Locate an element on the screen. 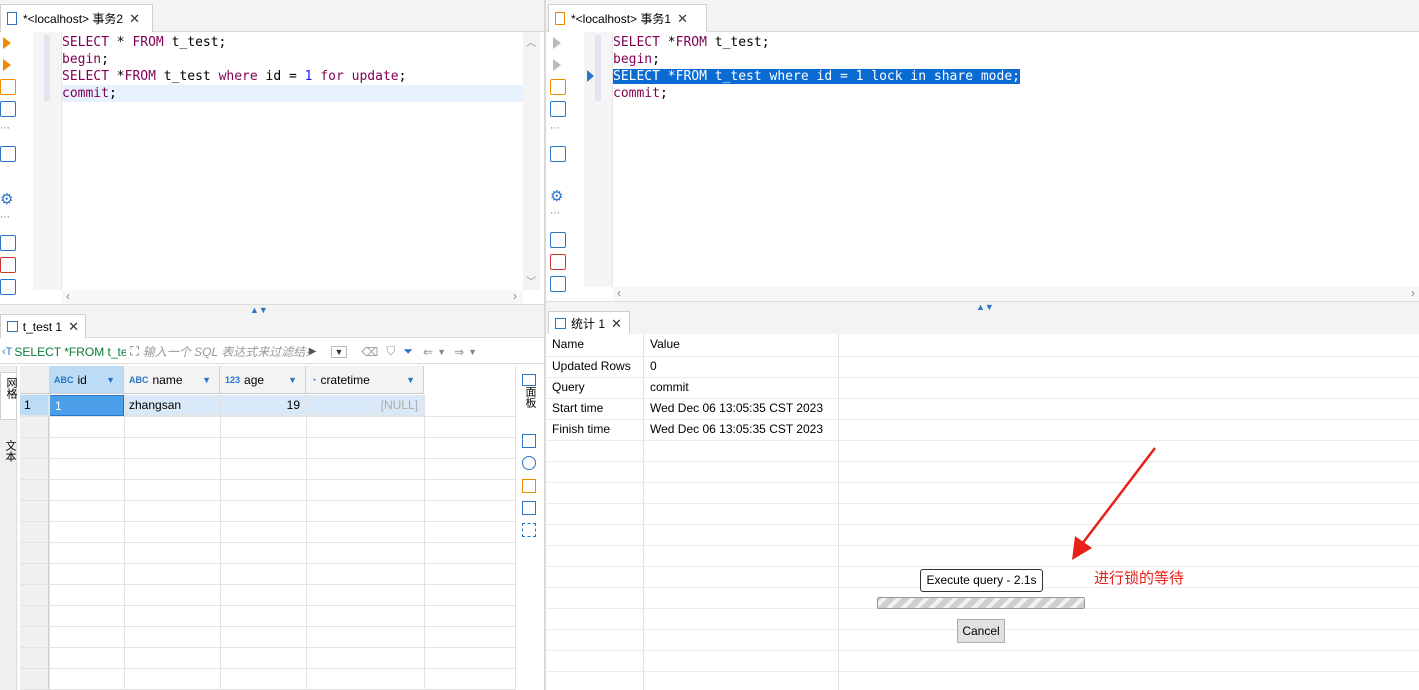  left-editor-toolbar: ⋯ ⚙ ⋯ is located at coordinates (9, 167).